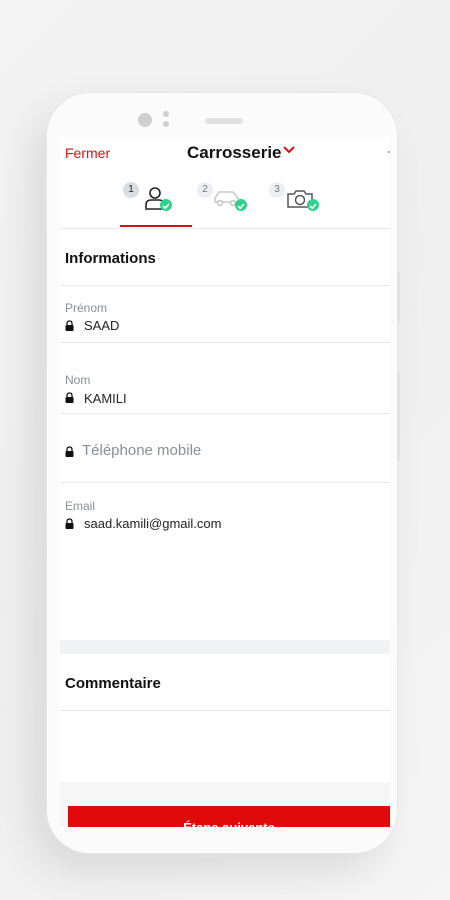 The width and height of the screenshot is (450, 900). I want to click on firstname-value: SAAD, so click(102, 325).